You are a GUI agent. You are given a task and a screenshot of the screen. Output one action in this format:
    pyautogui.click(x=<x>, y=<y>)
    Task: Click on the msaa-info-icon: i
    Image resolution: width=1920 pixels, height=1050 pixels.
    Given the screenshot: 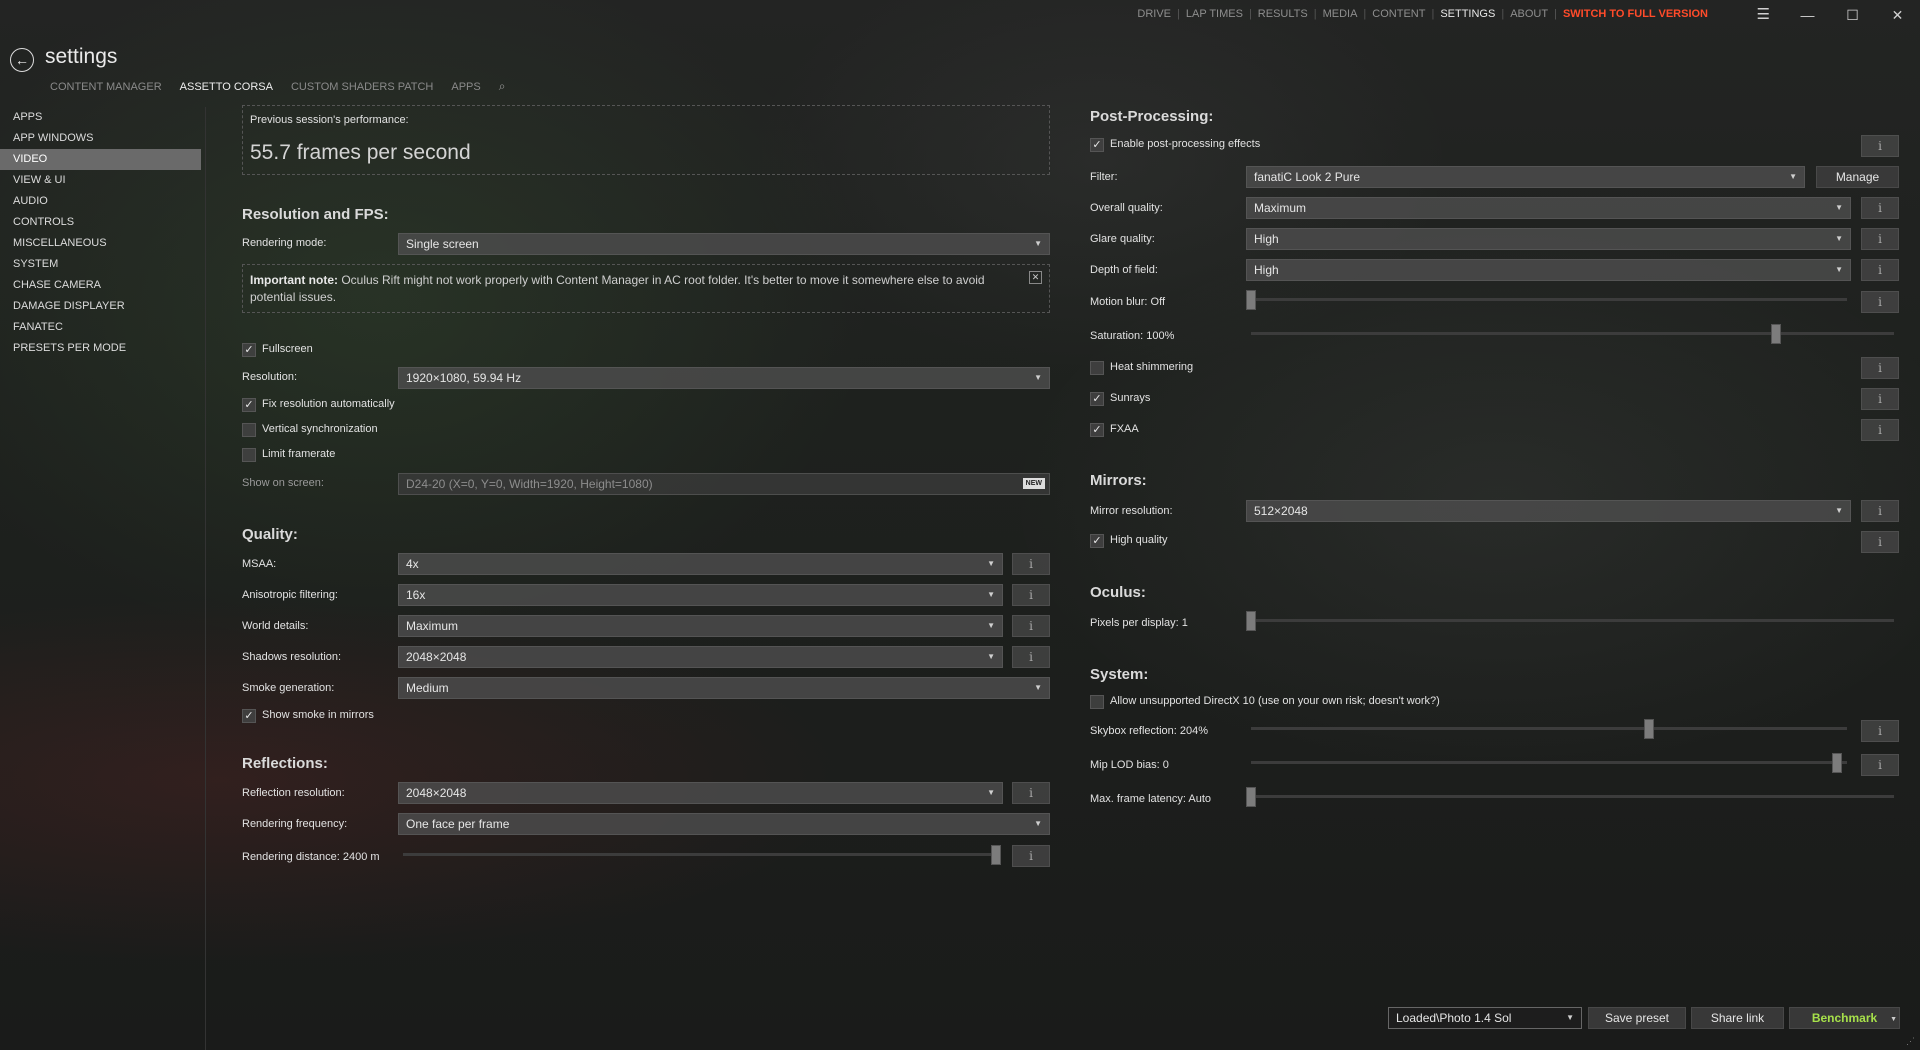 What is the action you would take?
    pyautogui.click(x=1031, y=564)
    